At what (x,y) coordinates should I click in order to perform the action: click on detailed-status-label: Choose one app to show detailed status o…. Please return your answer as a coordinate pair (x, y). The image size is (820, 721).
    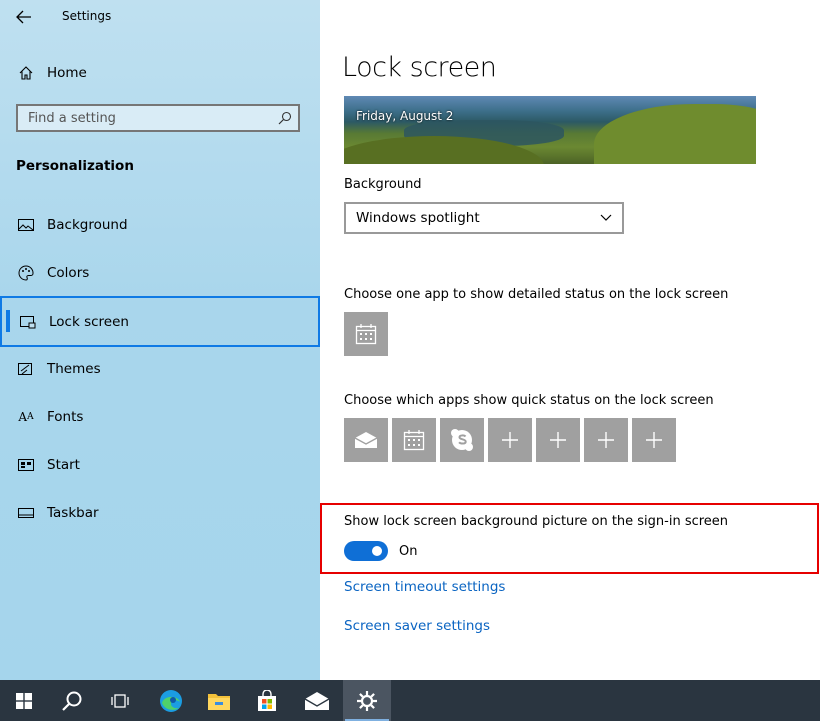
    Looking at the image, I should click on (536, 294).